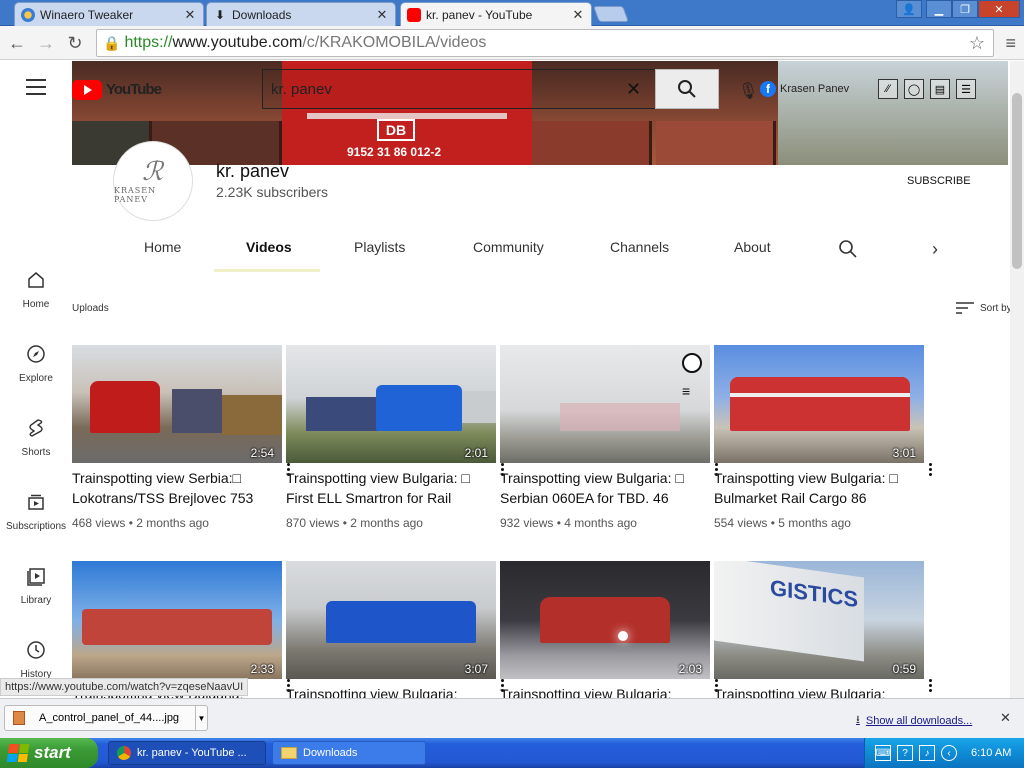 Image resolution: width=1024 pixels, height=768 pixels. Describe the element at coordinates (888, 89) in the screenshot. I see `apps-icon: ⁄⁄` at that location.